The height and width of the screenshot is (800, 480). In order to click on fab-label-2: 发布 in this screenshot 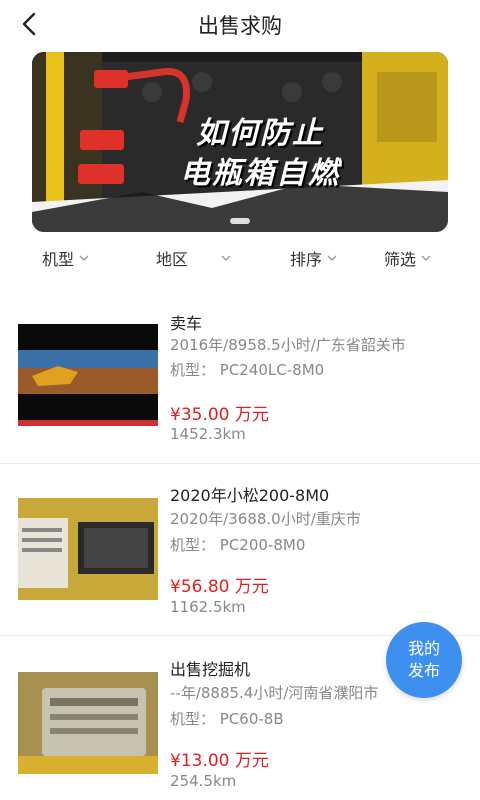, I will do `click(423, 670)`.